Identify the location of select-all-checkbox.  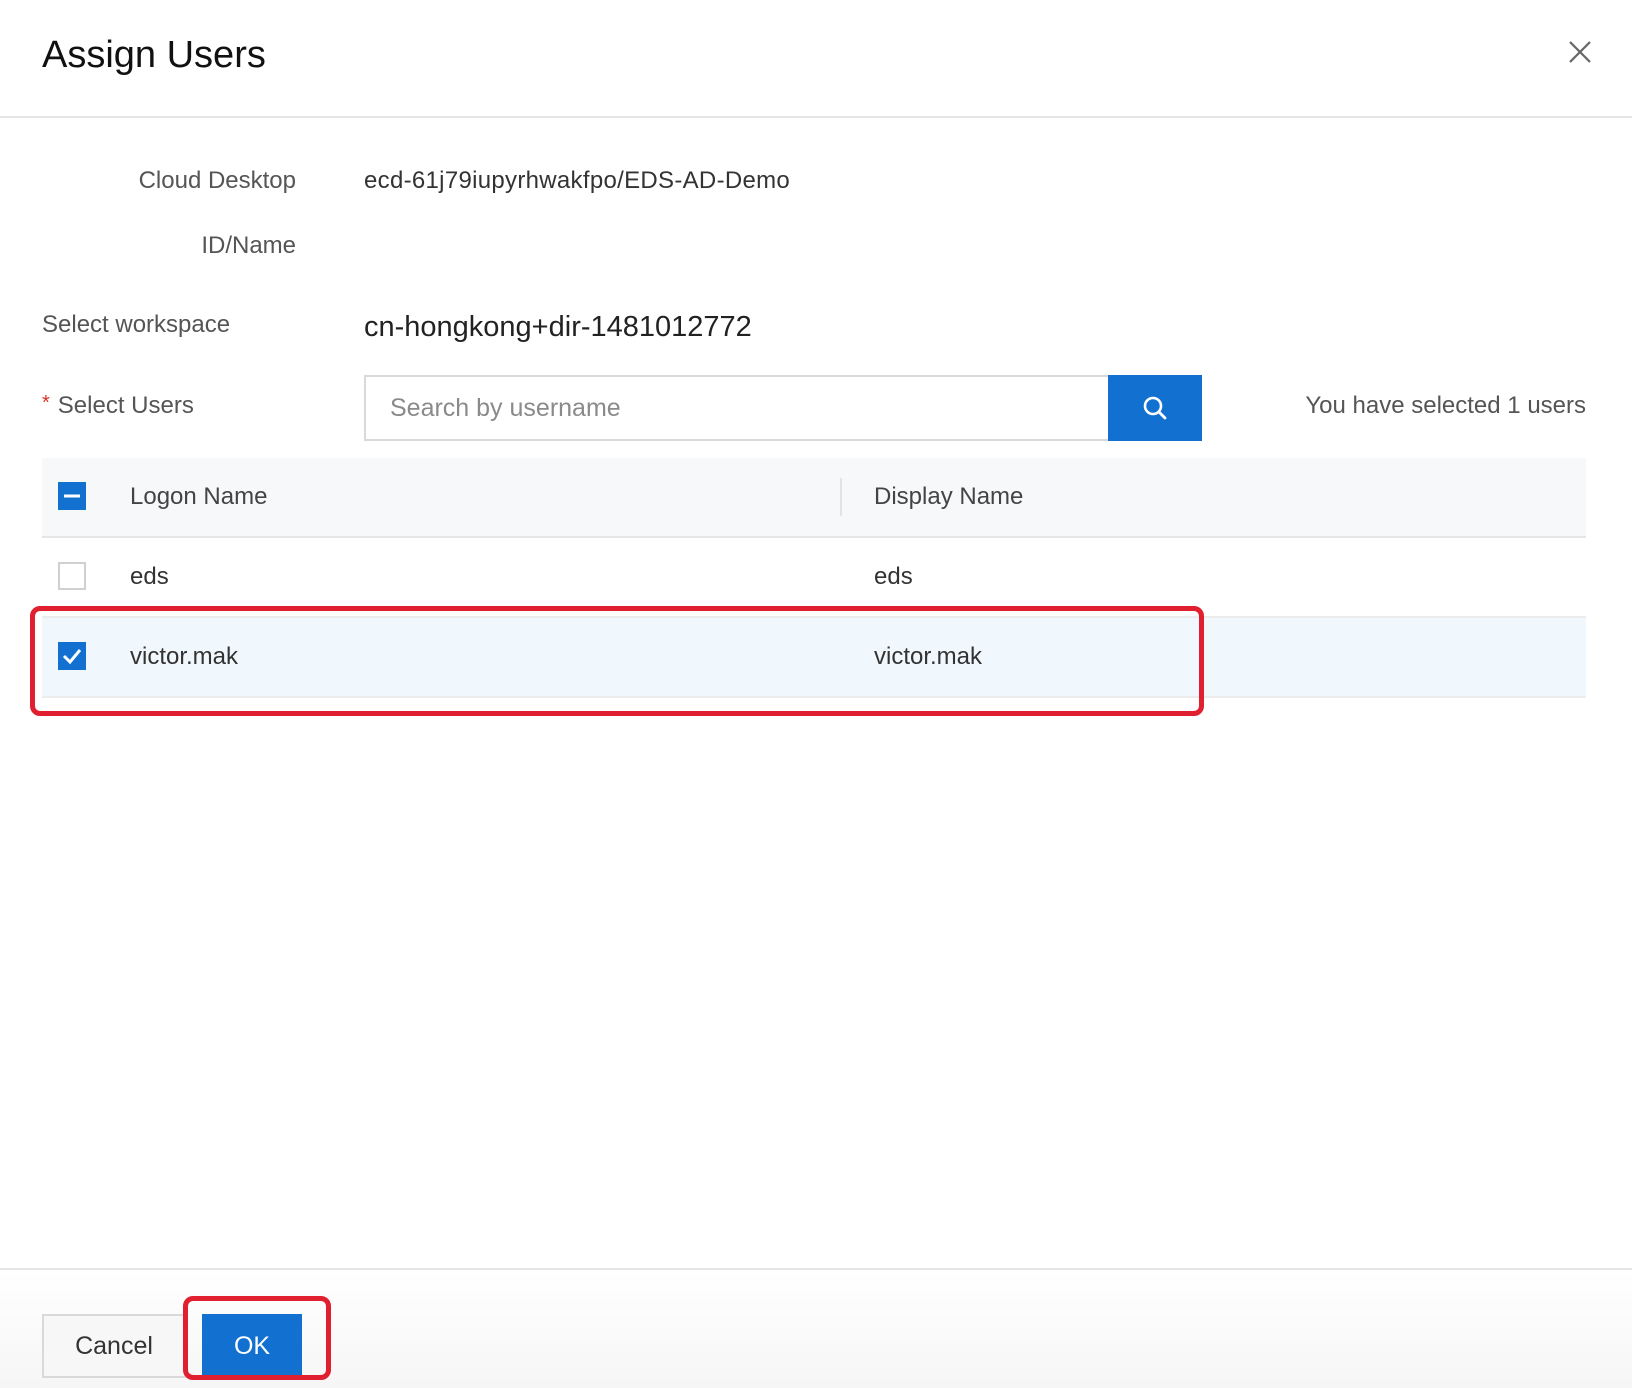
(72, 496).